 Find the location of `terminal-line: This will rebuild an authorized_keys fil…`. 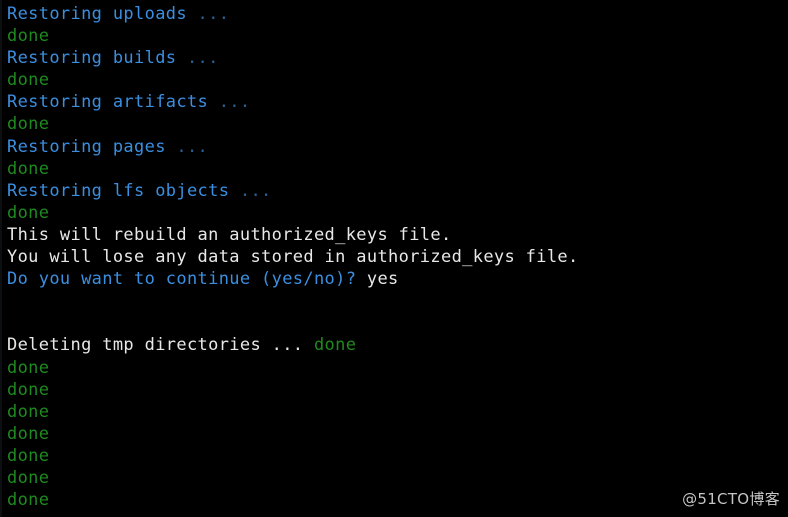

terminal-line: This will rebuild an authorized_keys fil… is located at coordinates (397, 235).